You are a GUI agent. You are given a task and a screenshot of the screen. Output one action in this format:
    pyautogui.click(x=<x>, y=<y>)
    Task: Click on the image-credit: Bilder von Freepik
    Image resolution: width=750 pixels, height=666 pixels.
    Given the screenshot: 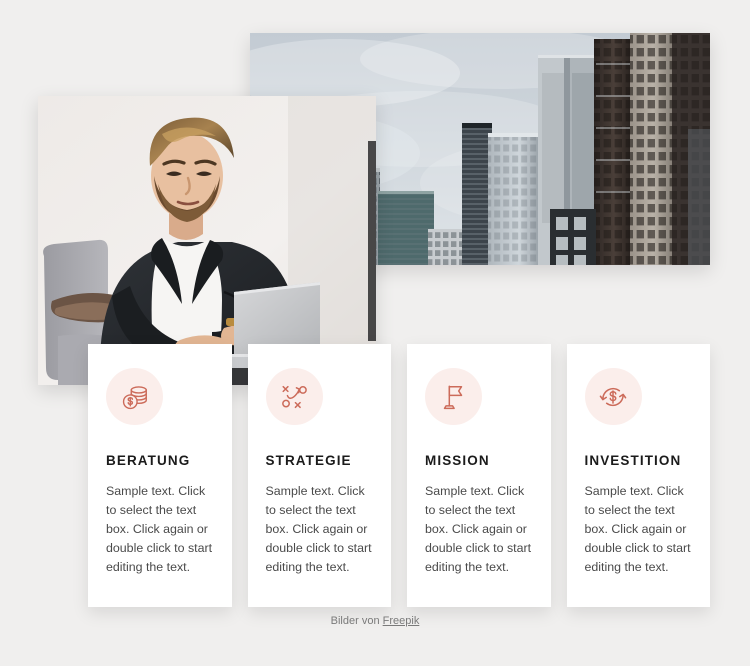 What is the action you would take?
    pyautogui.click(x=375, y=621)
    